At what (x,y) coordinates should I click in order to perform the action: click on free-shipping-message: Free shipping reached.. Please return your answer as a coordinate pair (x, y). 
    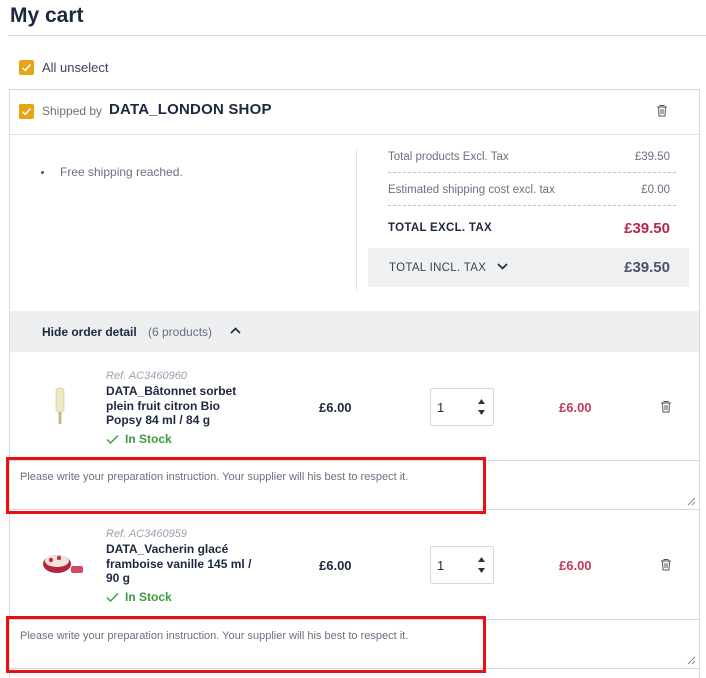
    Looking at the image, I should click on (121, 172).